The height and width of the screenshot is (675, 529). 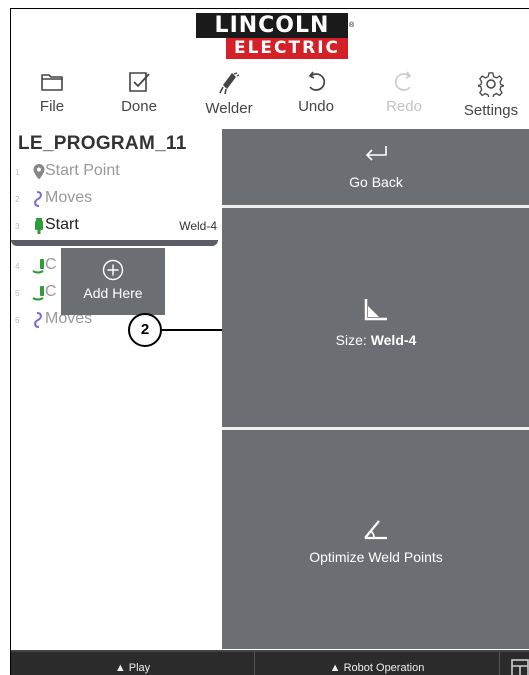 What do you see at coordinates (69, 197) in the screenshot?
I see `row-label: Moves` at bounding box center [69, 197].